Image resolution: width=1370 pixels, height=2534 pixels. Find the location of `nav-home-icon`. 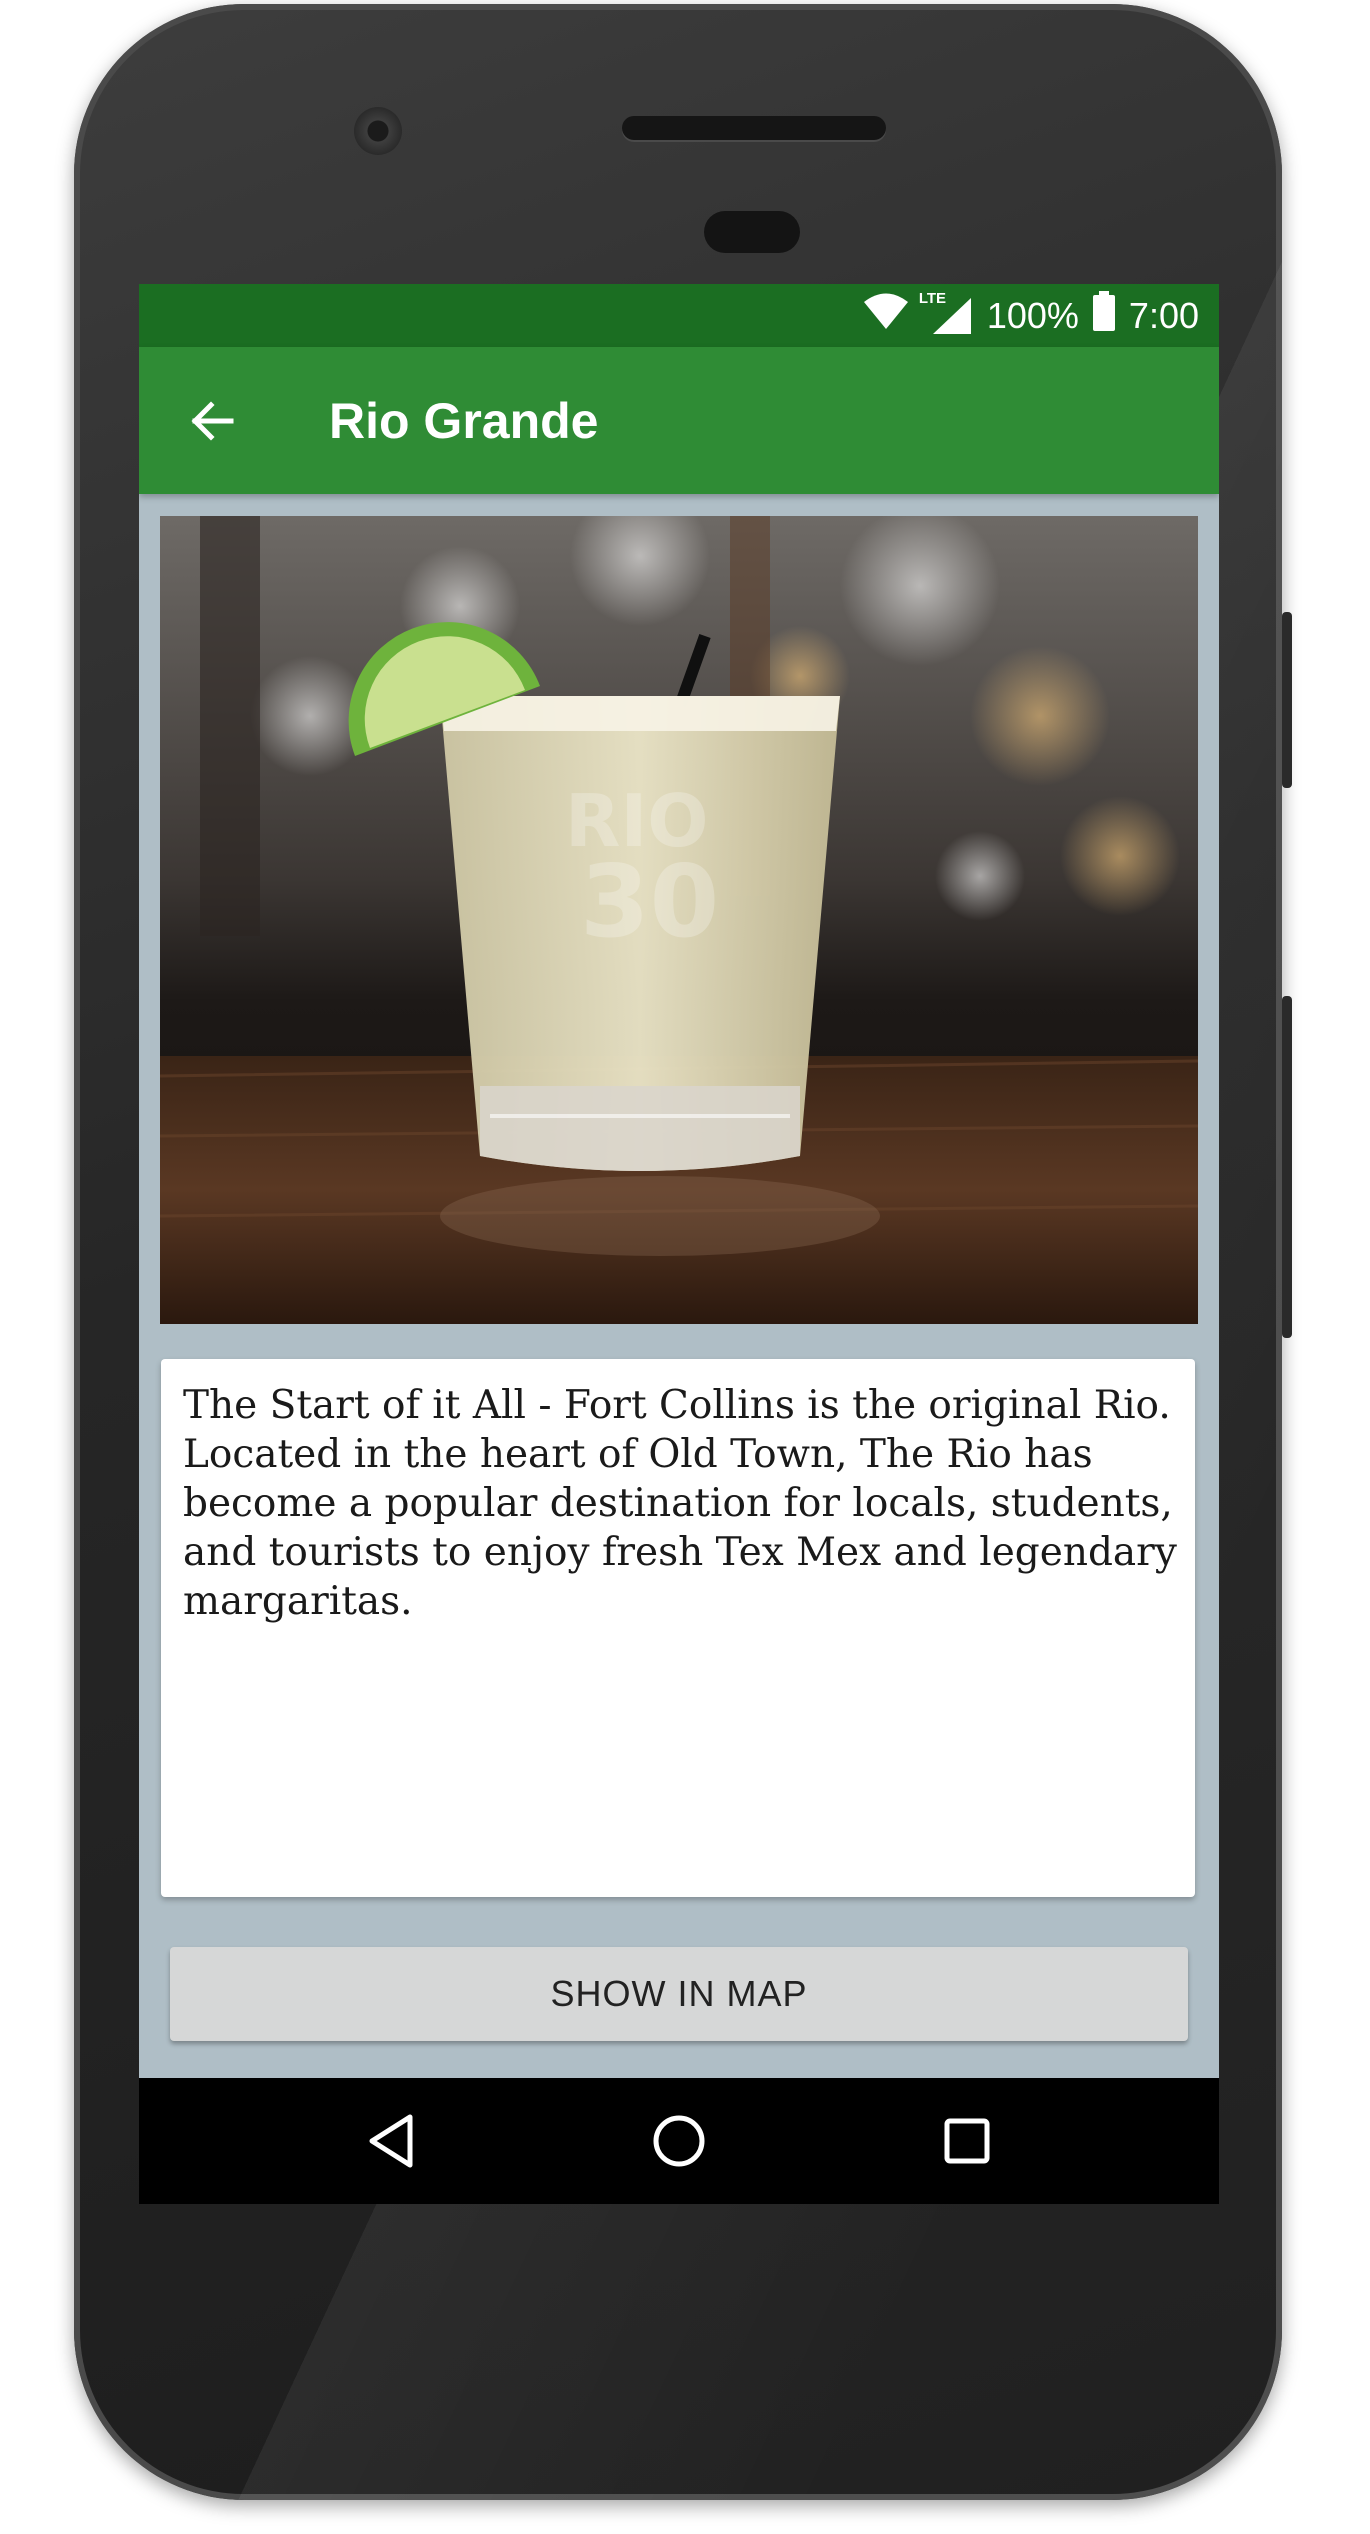

nav-home-icon is located at coordinates (679, 2141).